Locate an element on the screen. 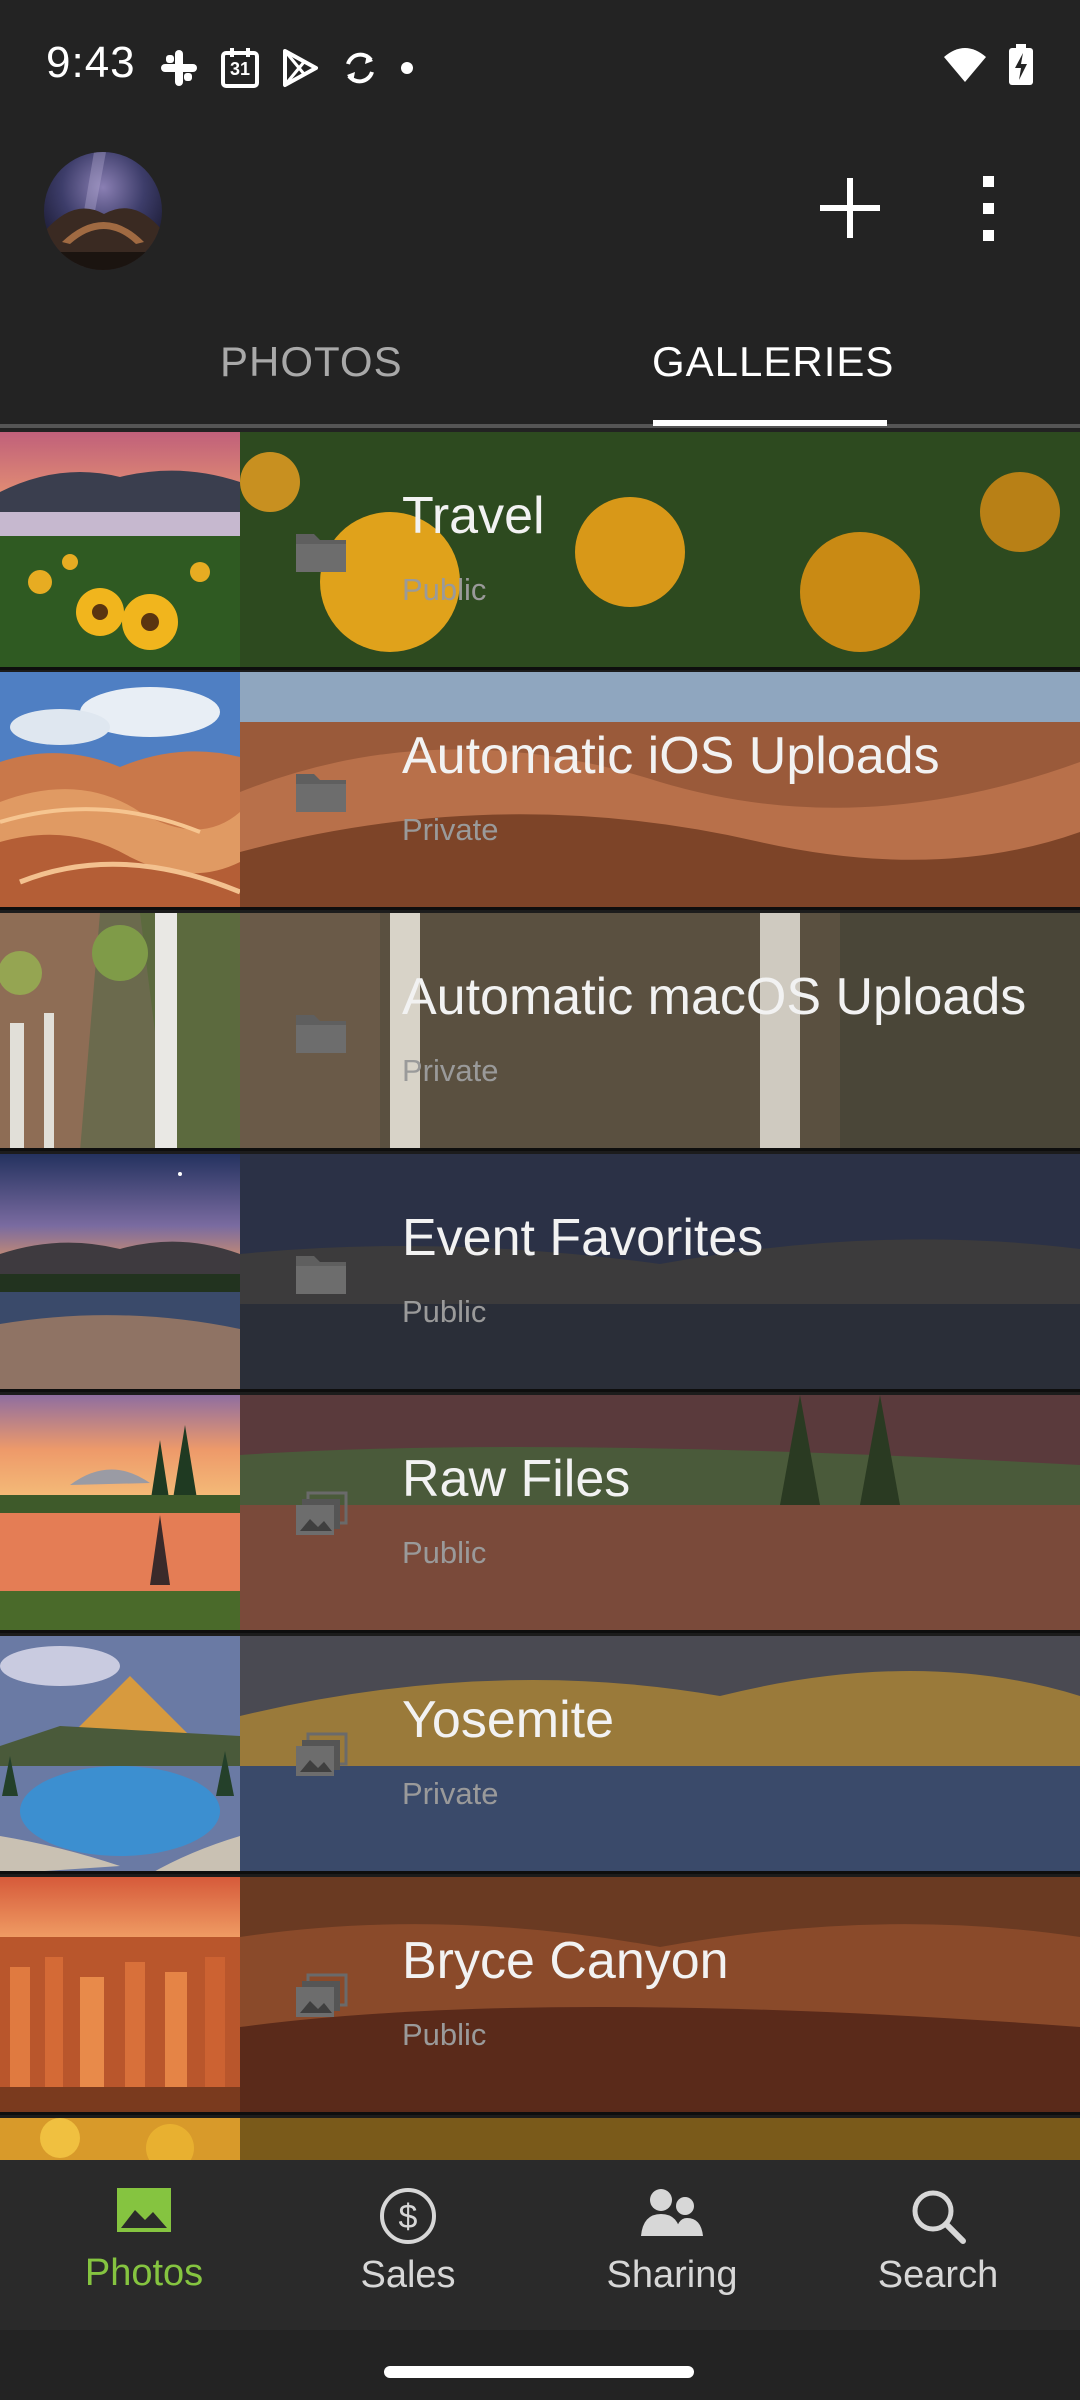 The width and height of the screenshot is (1080, 2400). status-bar: 9:43 31 is located at coordinates (540, 67).